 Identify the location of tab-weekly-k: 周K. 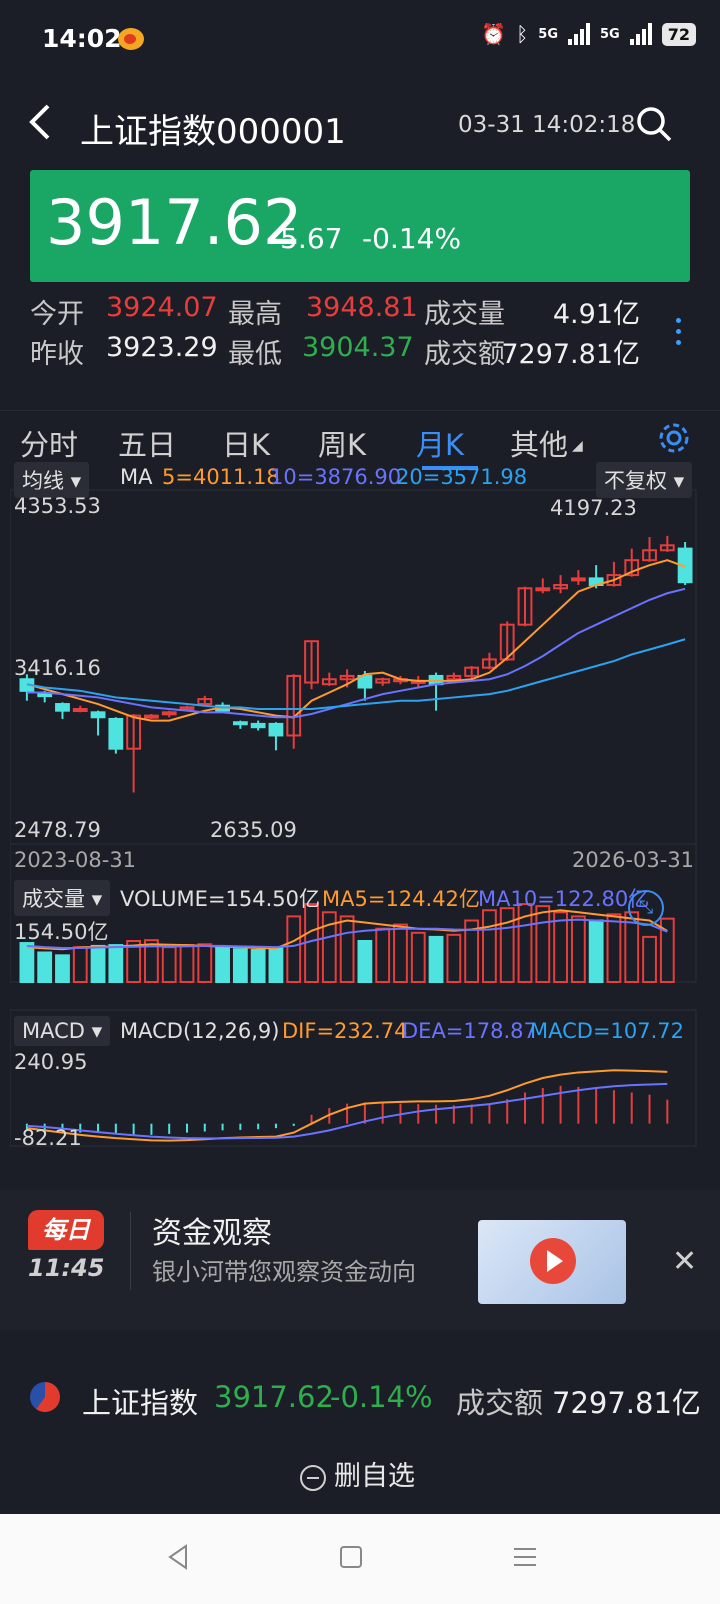
(342, 443).